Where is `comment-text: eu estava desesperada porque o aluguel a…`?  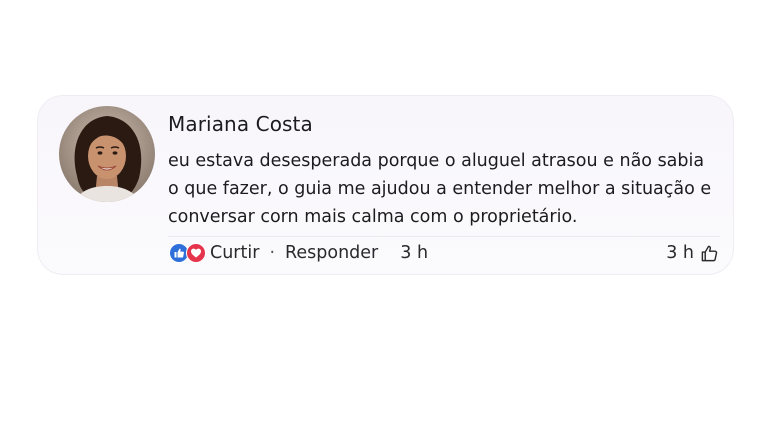
comment-text: eu estava desesperada porque o aluguel a… is located at coordinates (440, 189).